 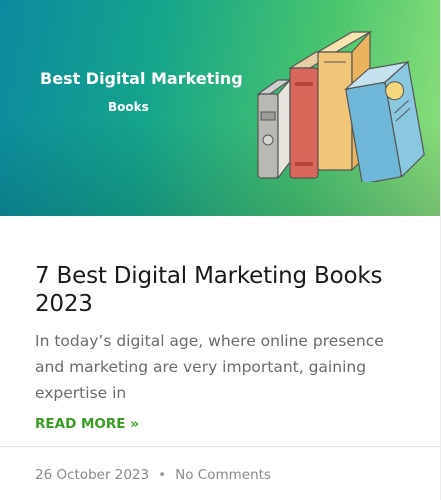 What do you see at coordinates (223, 475) in the screenshot?
I see `comments-link: No Comments` at bounding box center [223, 475].